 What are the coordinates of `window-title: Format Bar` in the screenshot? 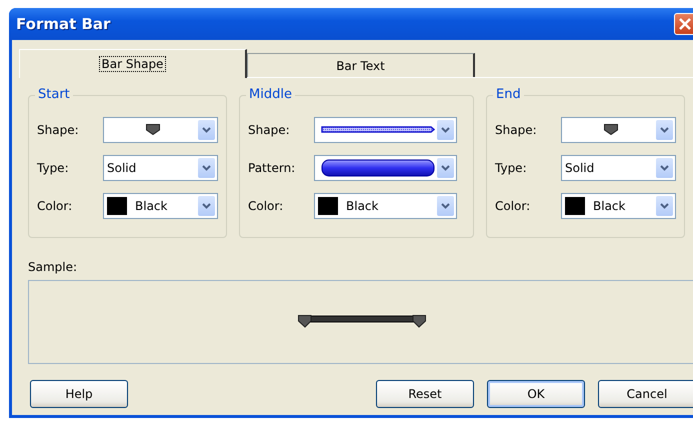 It's located at (63, 24).